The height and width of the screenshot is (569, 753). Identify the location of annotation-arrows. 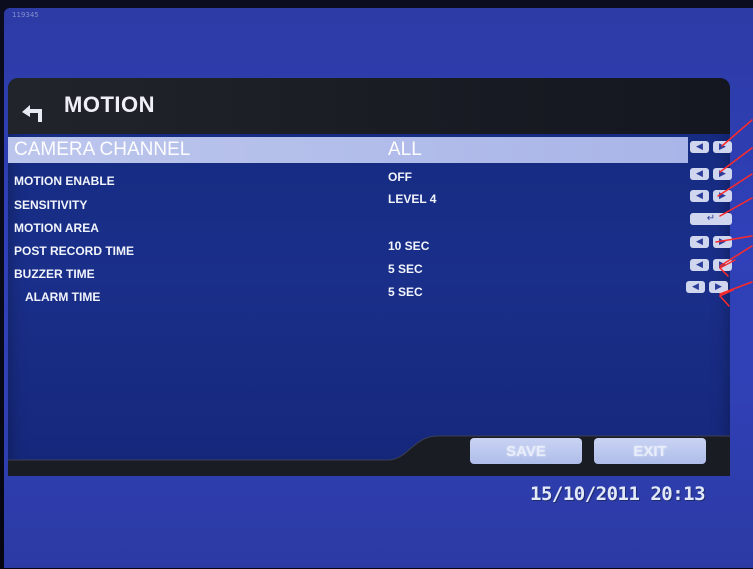
(734, 213).